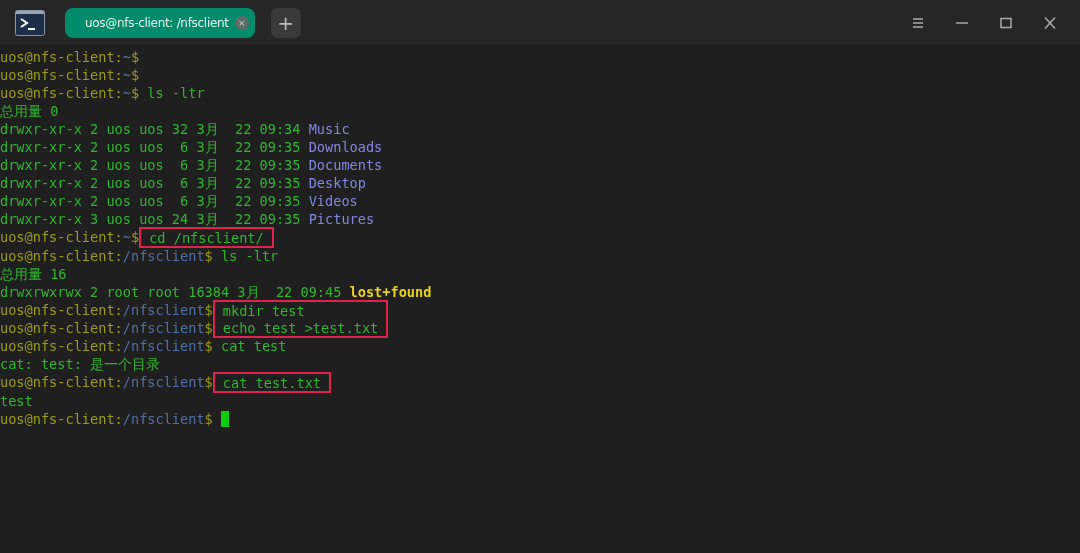  Describe the element at coordinates (151, 129) in the screenshot. I see `file-info: drwxr-xr-x 2 uos uos 32 3月 22 09:34` at that location.